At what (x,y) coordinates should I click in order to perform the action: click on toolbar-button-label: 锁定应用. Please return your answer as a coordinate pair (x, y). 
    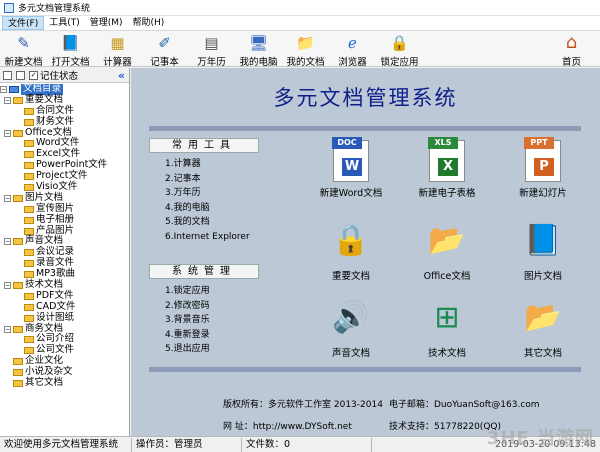
    Looking at the image, I should click on (399, 62).